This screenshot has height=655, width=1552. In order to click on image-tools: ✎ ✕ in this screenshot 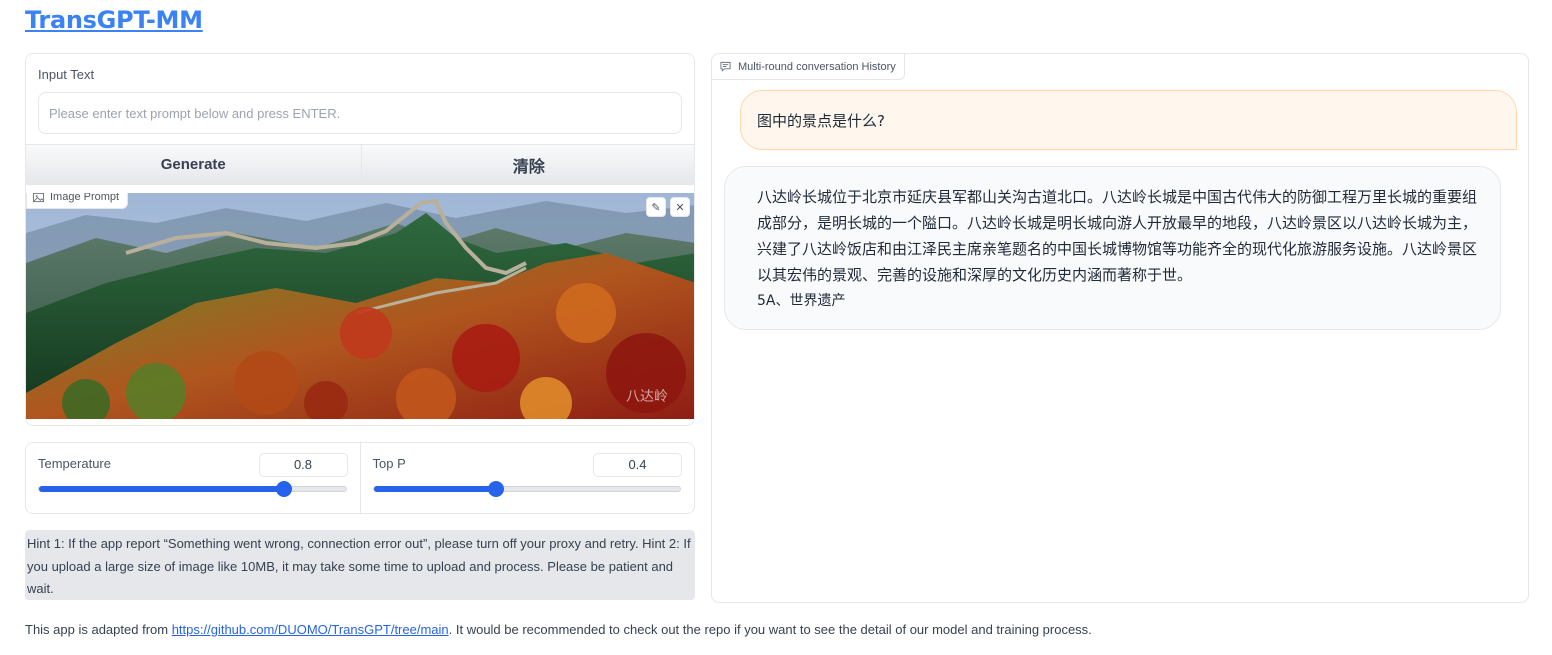, I will do `click(668, 207)`.